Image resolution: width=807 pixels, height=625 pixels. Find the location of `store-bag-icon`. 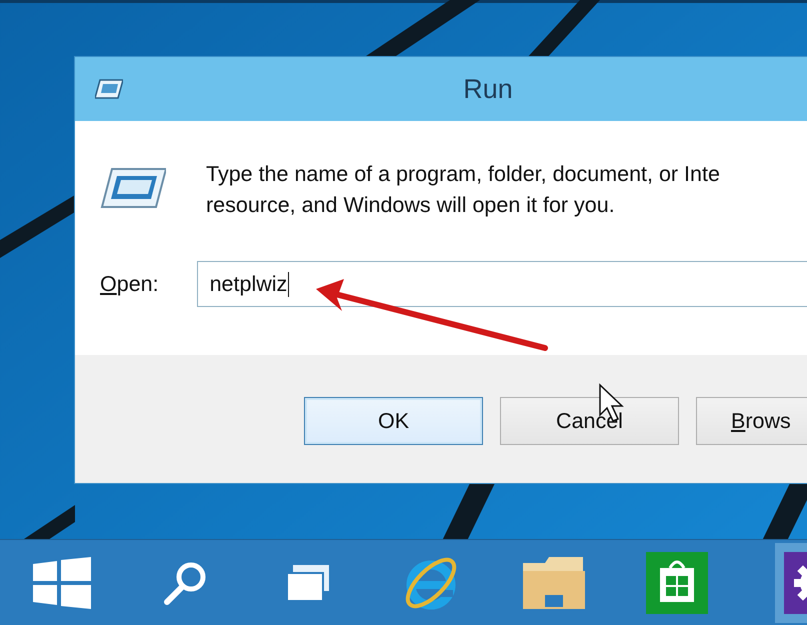

store-bag-icon is located at coordinates (677, 583).